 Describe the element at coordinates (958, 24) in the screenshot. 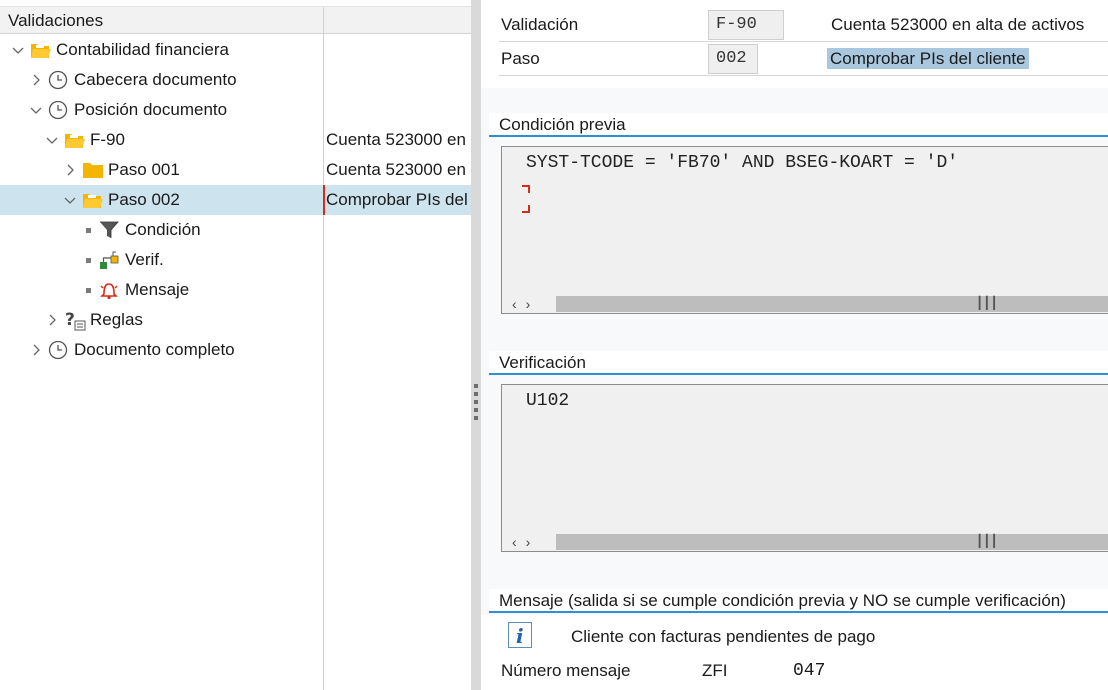

I see `validacion-description: Cuenta 523000 en alta de activos` at that location.